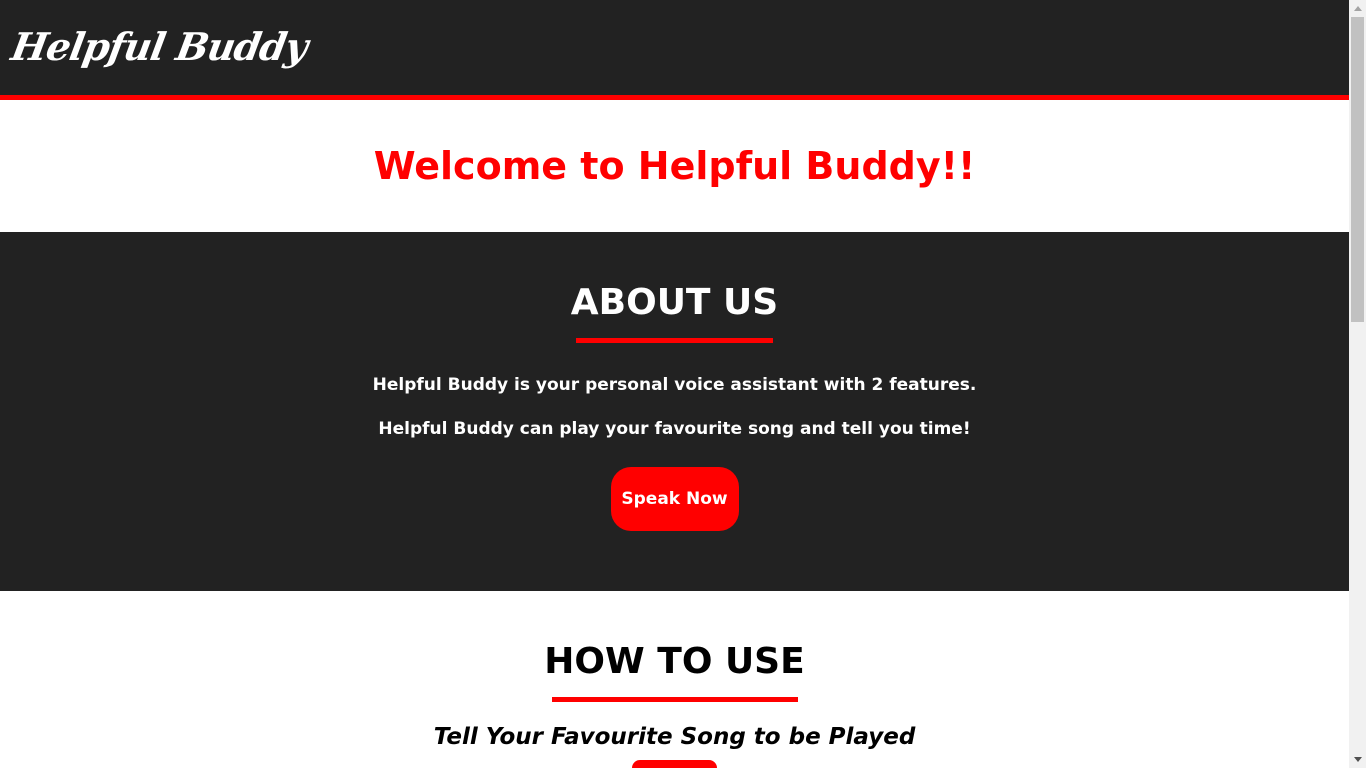 The height and width of the screenshot is (768, 1366). I want to click on speak-now-button: Speak Now, so click(674, 499).